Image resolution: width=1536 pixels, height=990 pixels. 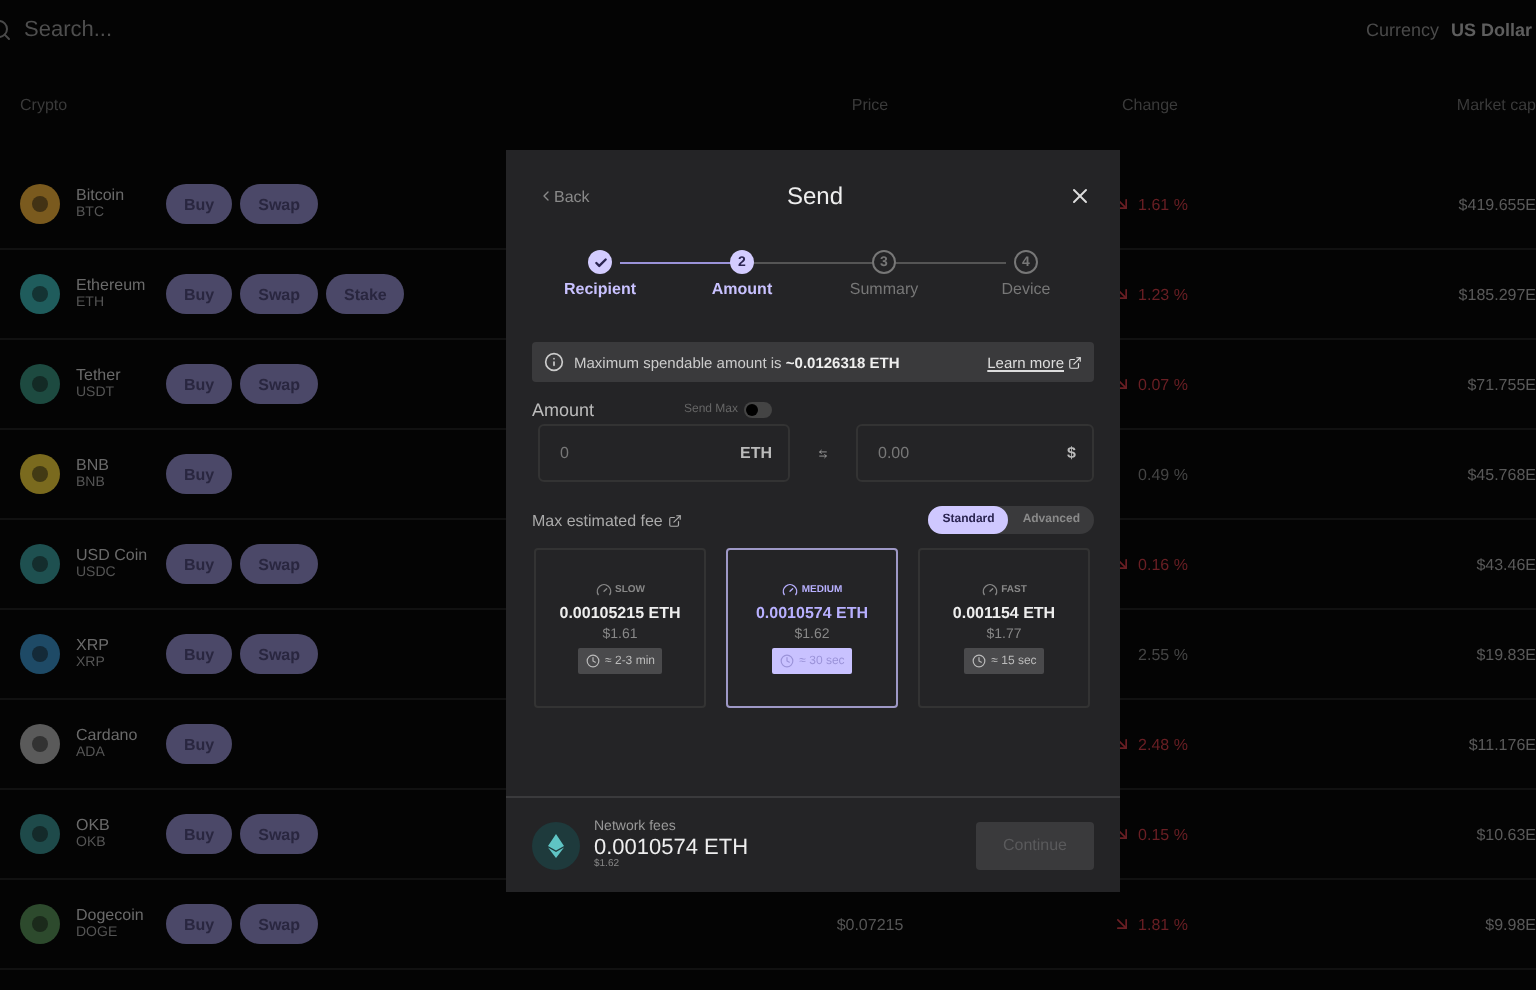 I want to click on info-icon, so click(x=554, y=362).